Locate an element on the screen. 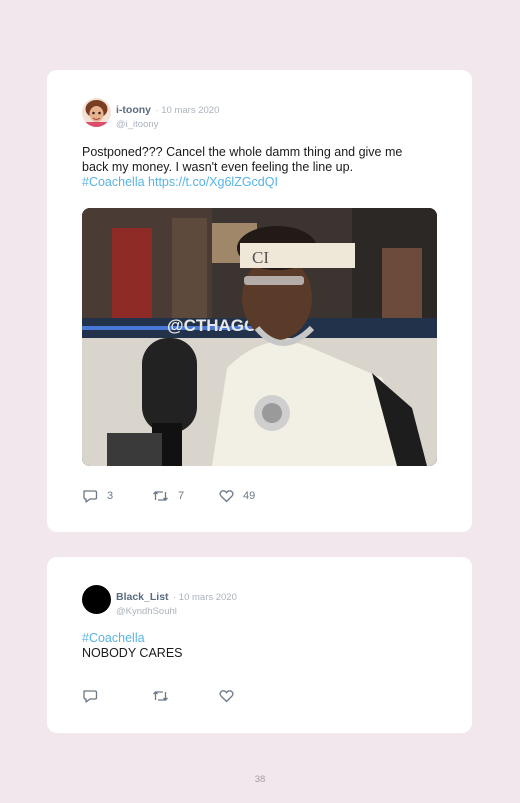 The image size is (520, 803). tweet-text: #Coachella NOBODY CARES is located at coordinates (262, 646).